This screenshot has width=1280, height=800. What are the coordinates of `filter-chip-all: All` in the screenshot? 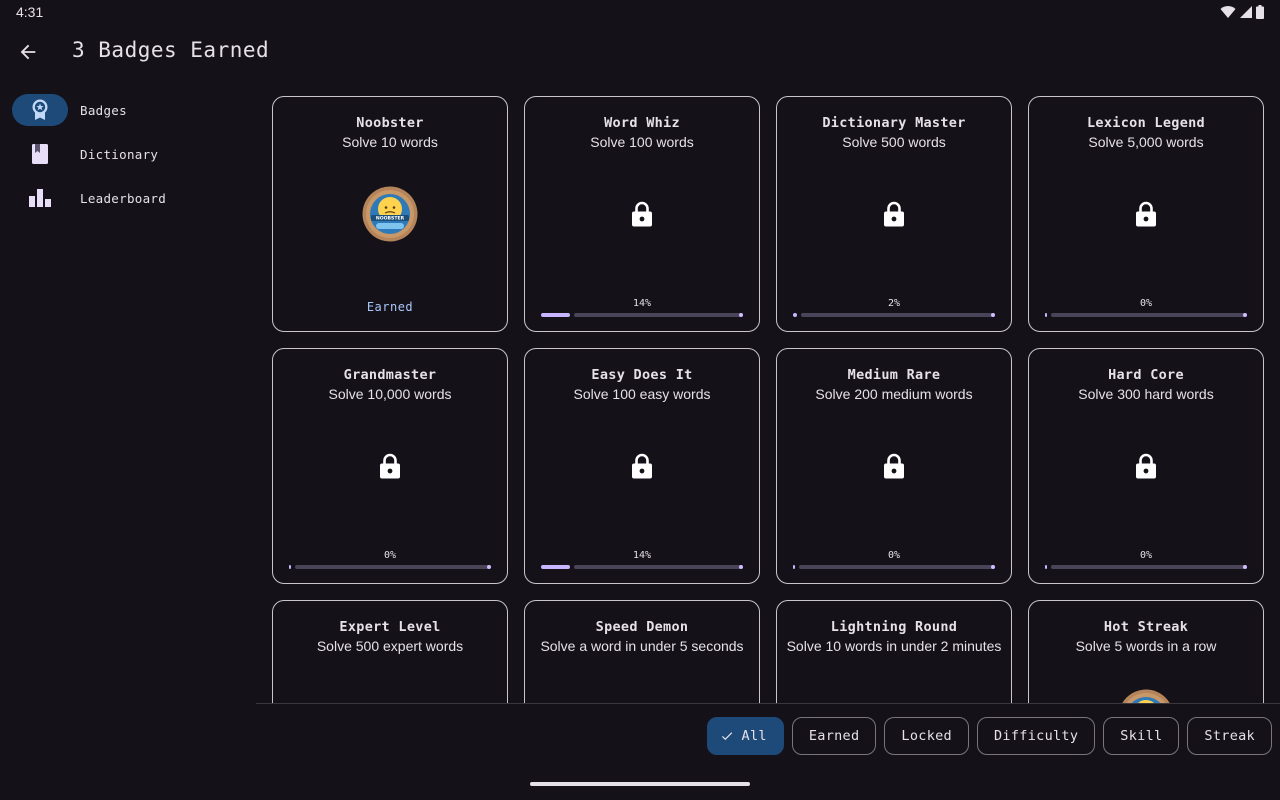 It's located at (745, 736).